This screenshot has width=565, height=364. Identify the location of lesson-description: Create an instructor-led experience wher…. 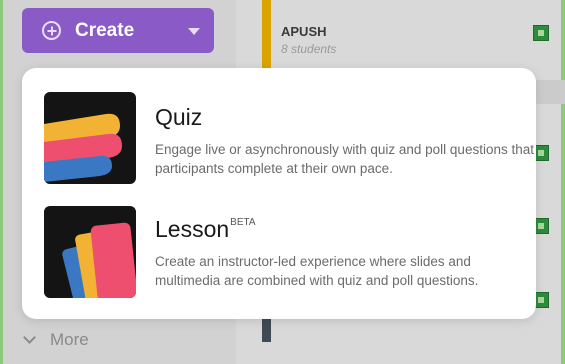
(317, 271).